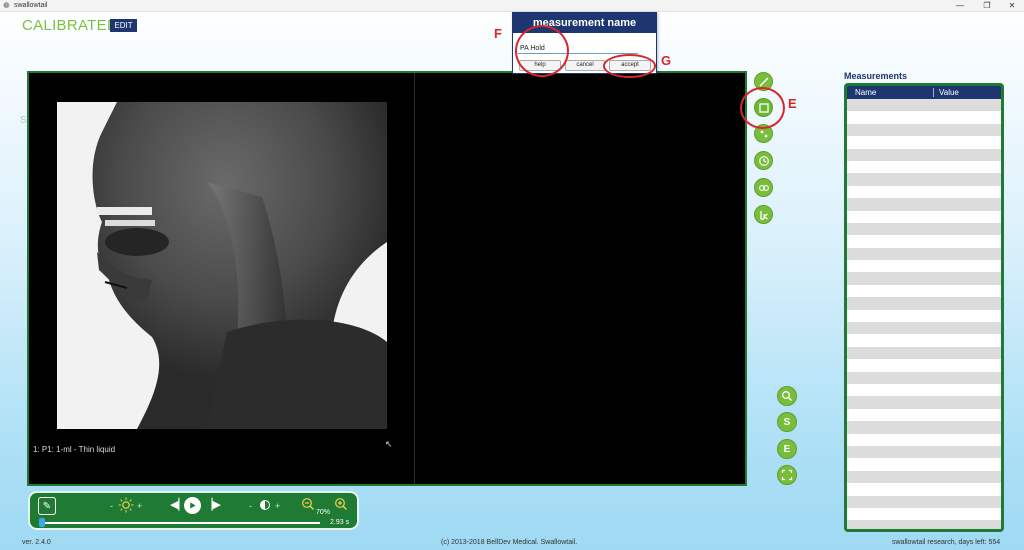 The image size is (1024, 550). Describe the element at coordinates (498, 33) in the screenshot. I see `annotation-label-f: F` at that location.